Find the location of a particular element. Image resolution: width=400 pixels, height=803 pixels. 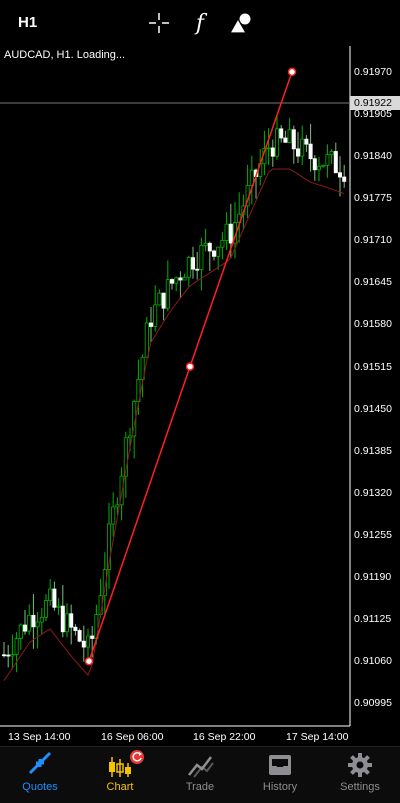

tab-settings: Settings is located at coordinates (360, 775).